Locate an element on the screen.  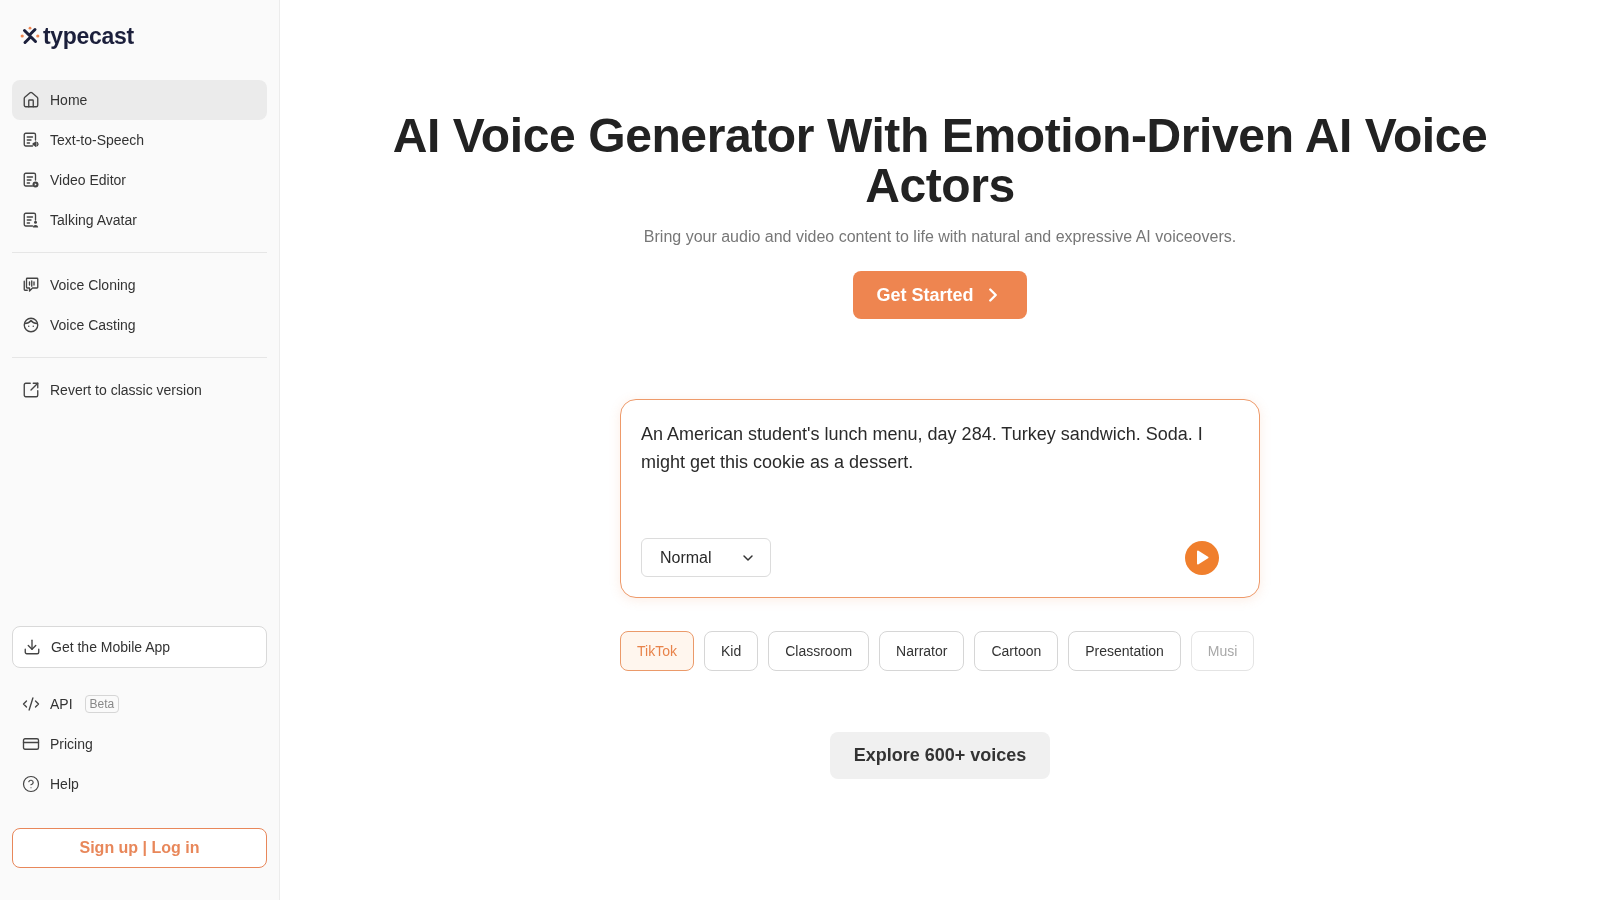
code-icon is located at coordinates (31, 704).